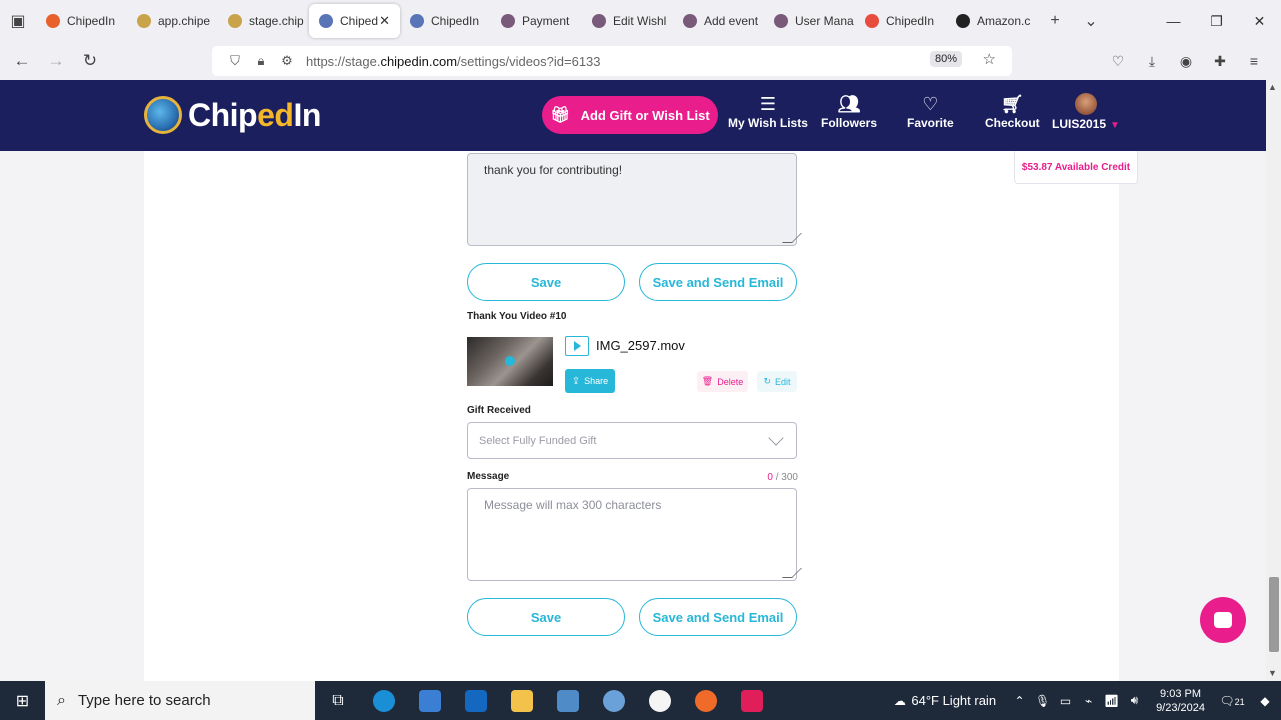 Image resolution: width=1281 pixels, height=720 pixels. I want to click on tab-3: Chiped ✕, so click(354, 21).